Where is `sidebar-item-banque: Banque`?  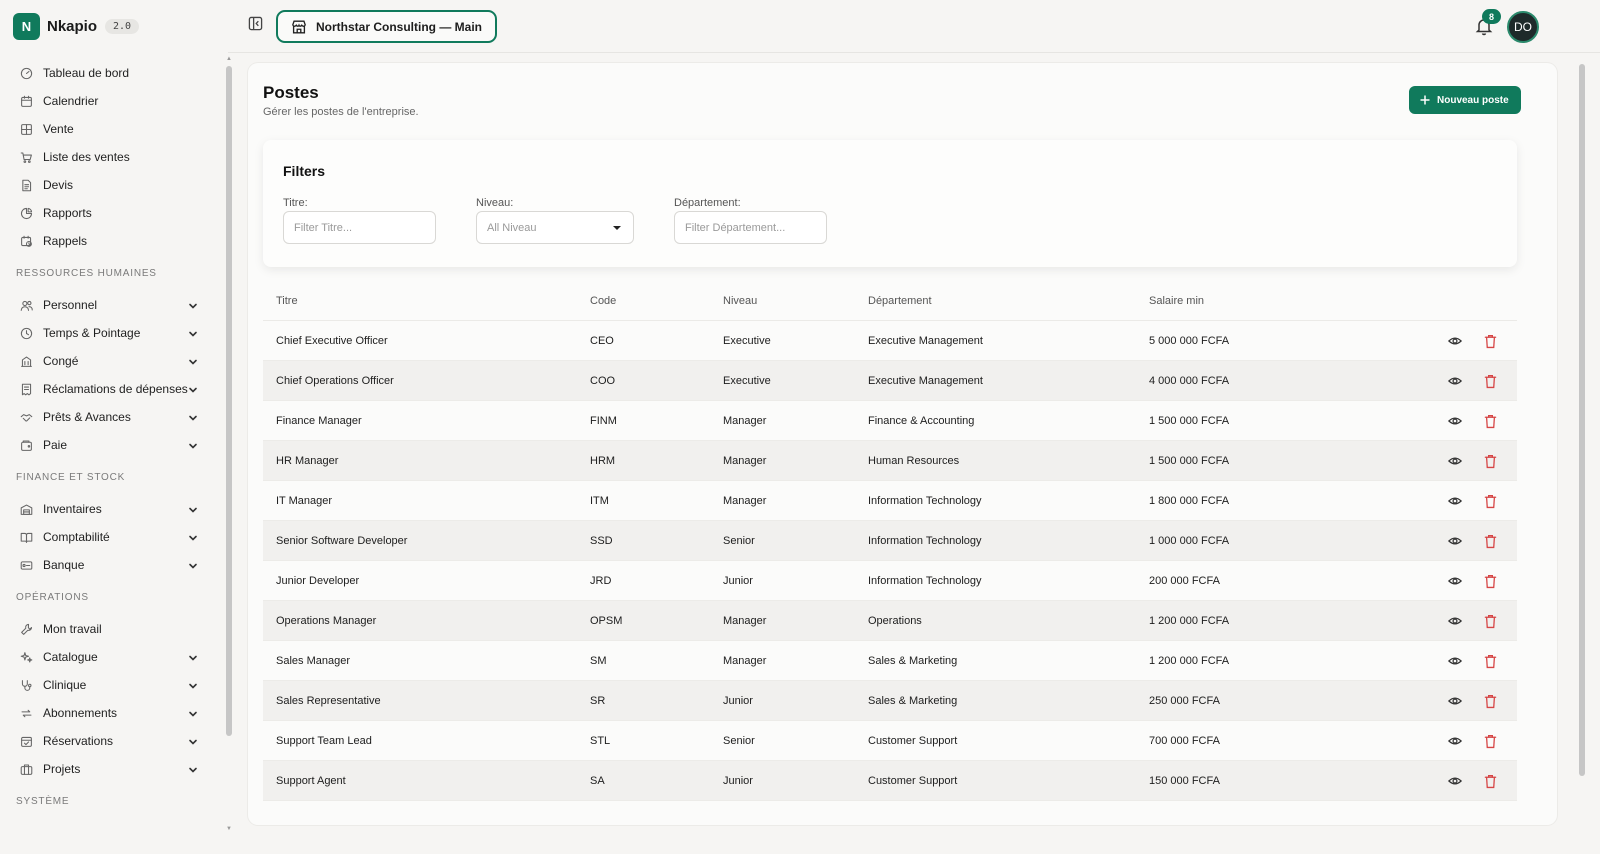
sidebar-item-banque: Banque is located at coordinates (114, 565).